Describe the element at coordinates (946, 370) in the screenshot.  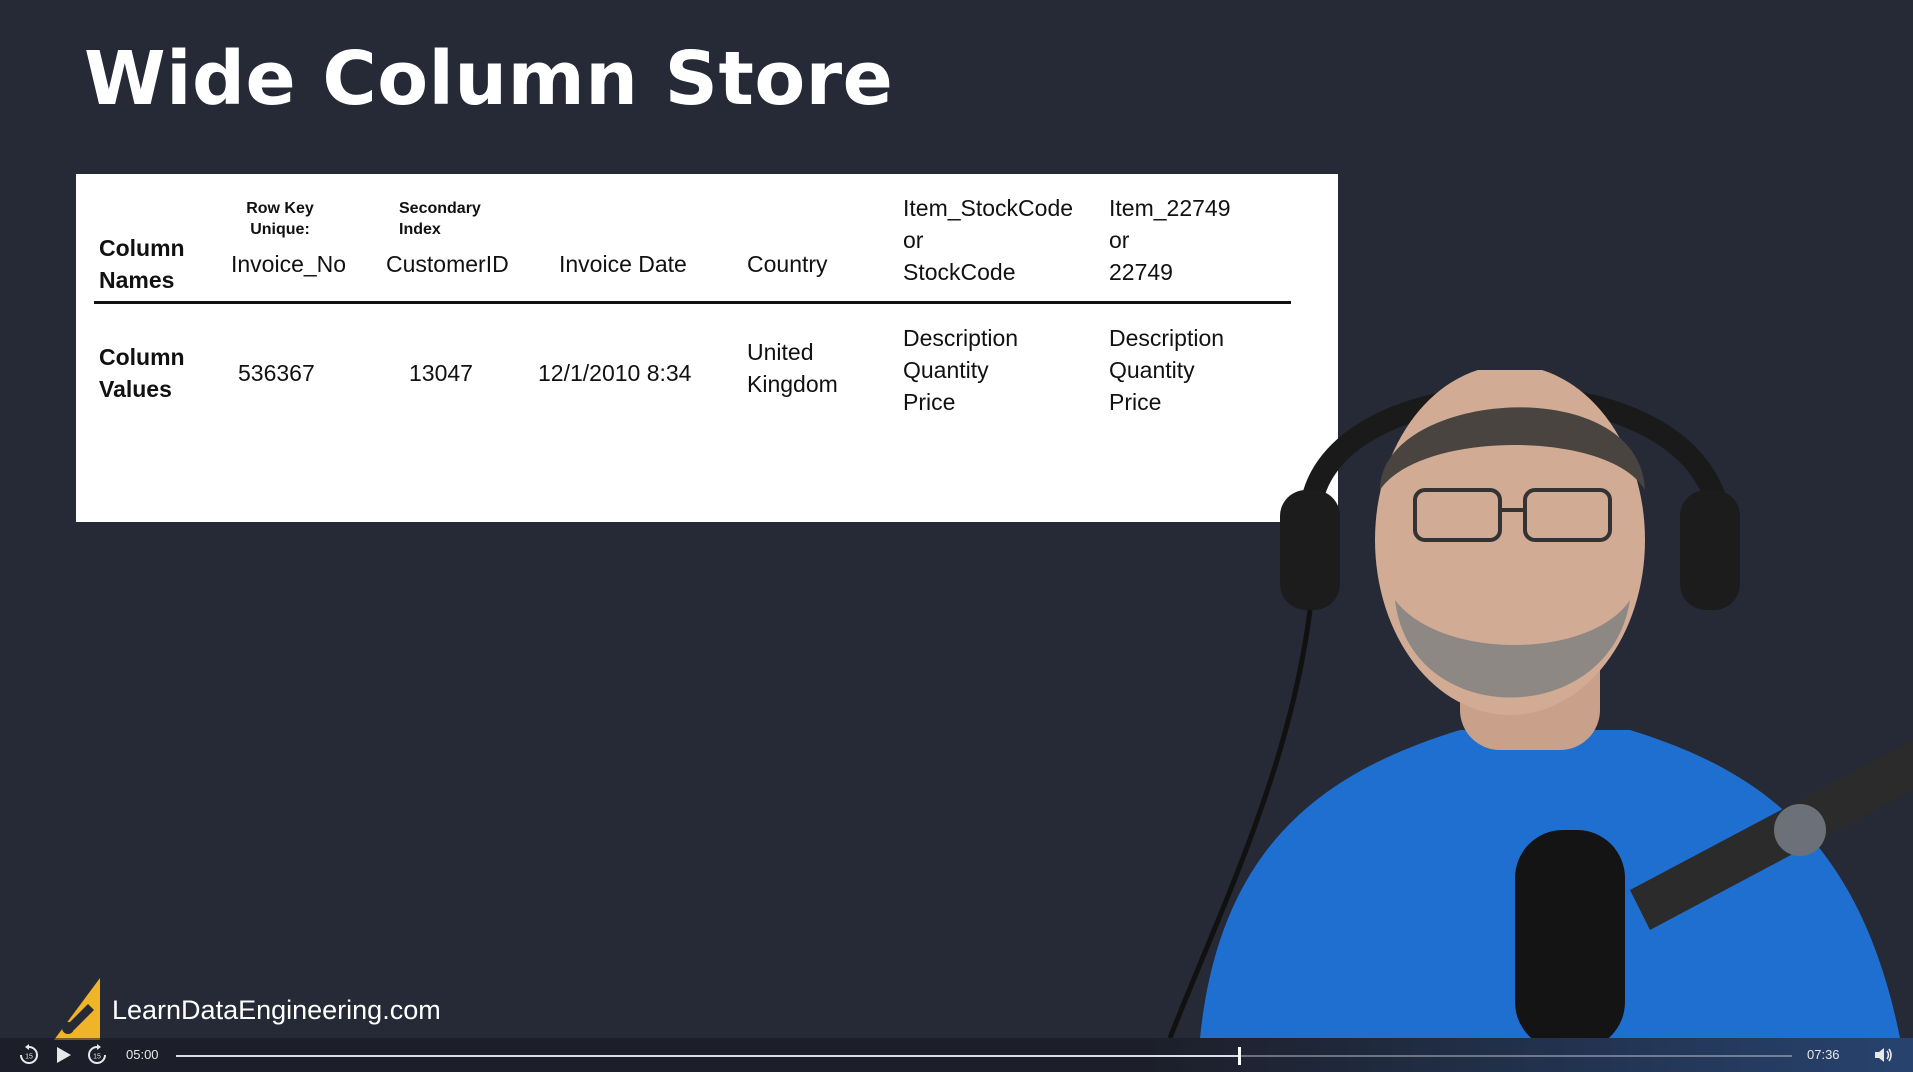
I see `value-line: Quantity` at that location.